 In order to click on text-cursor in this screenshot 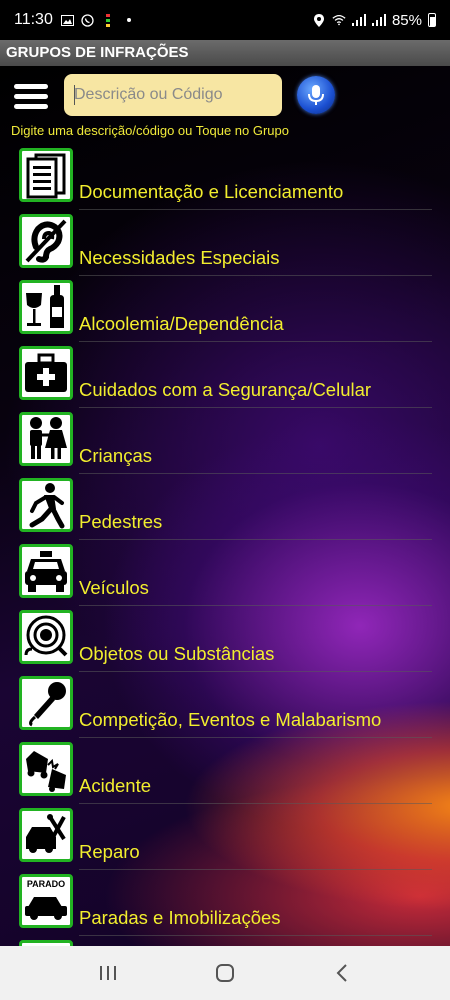, I will do `click(74, 95)`.